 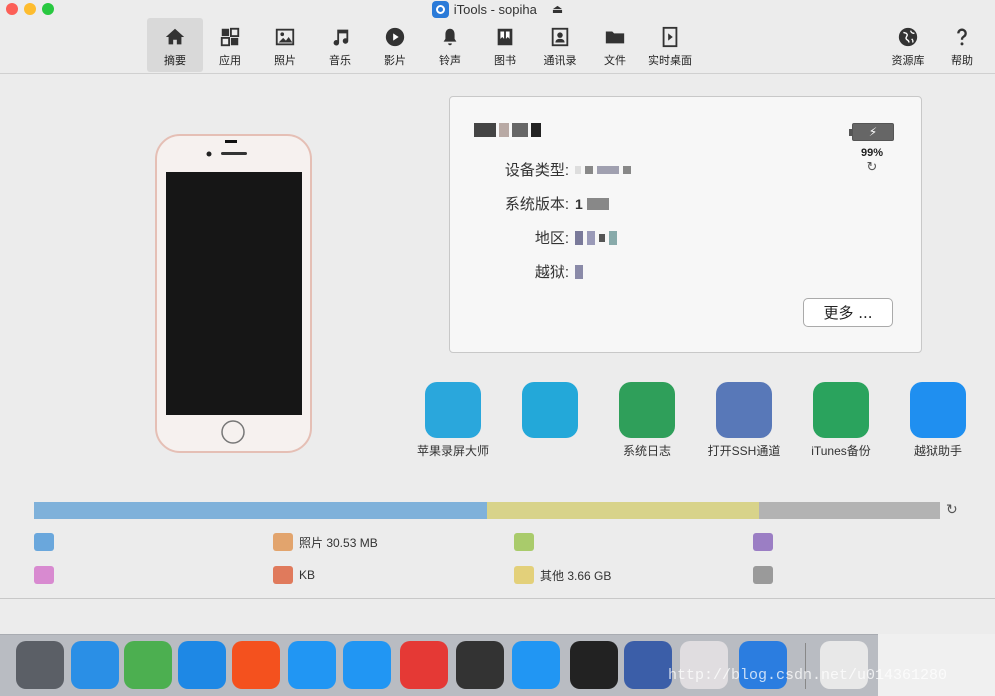 I want to click on os-version-label: 系统版本:, so click(x=536, y=204).